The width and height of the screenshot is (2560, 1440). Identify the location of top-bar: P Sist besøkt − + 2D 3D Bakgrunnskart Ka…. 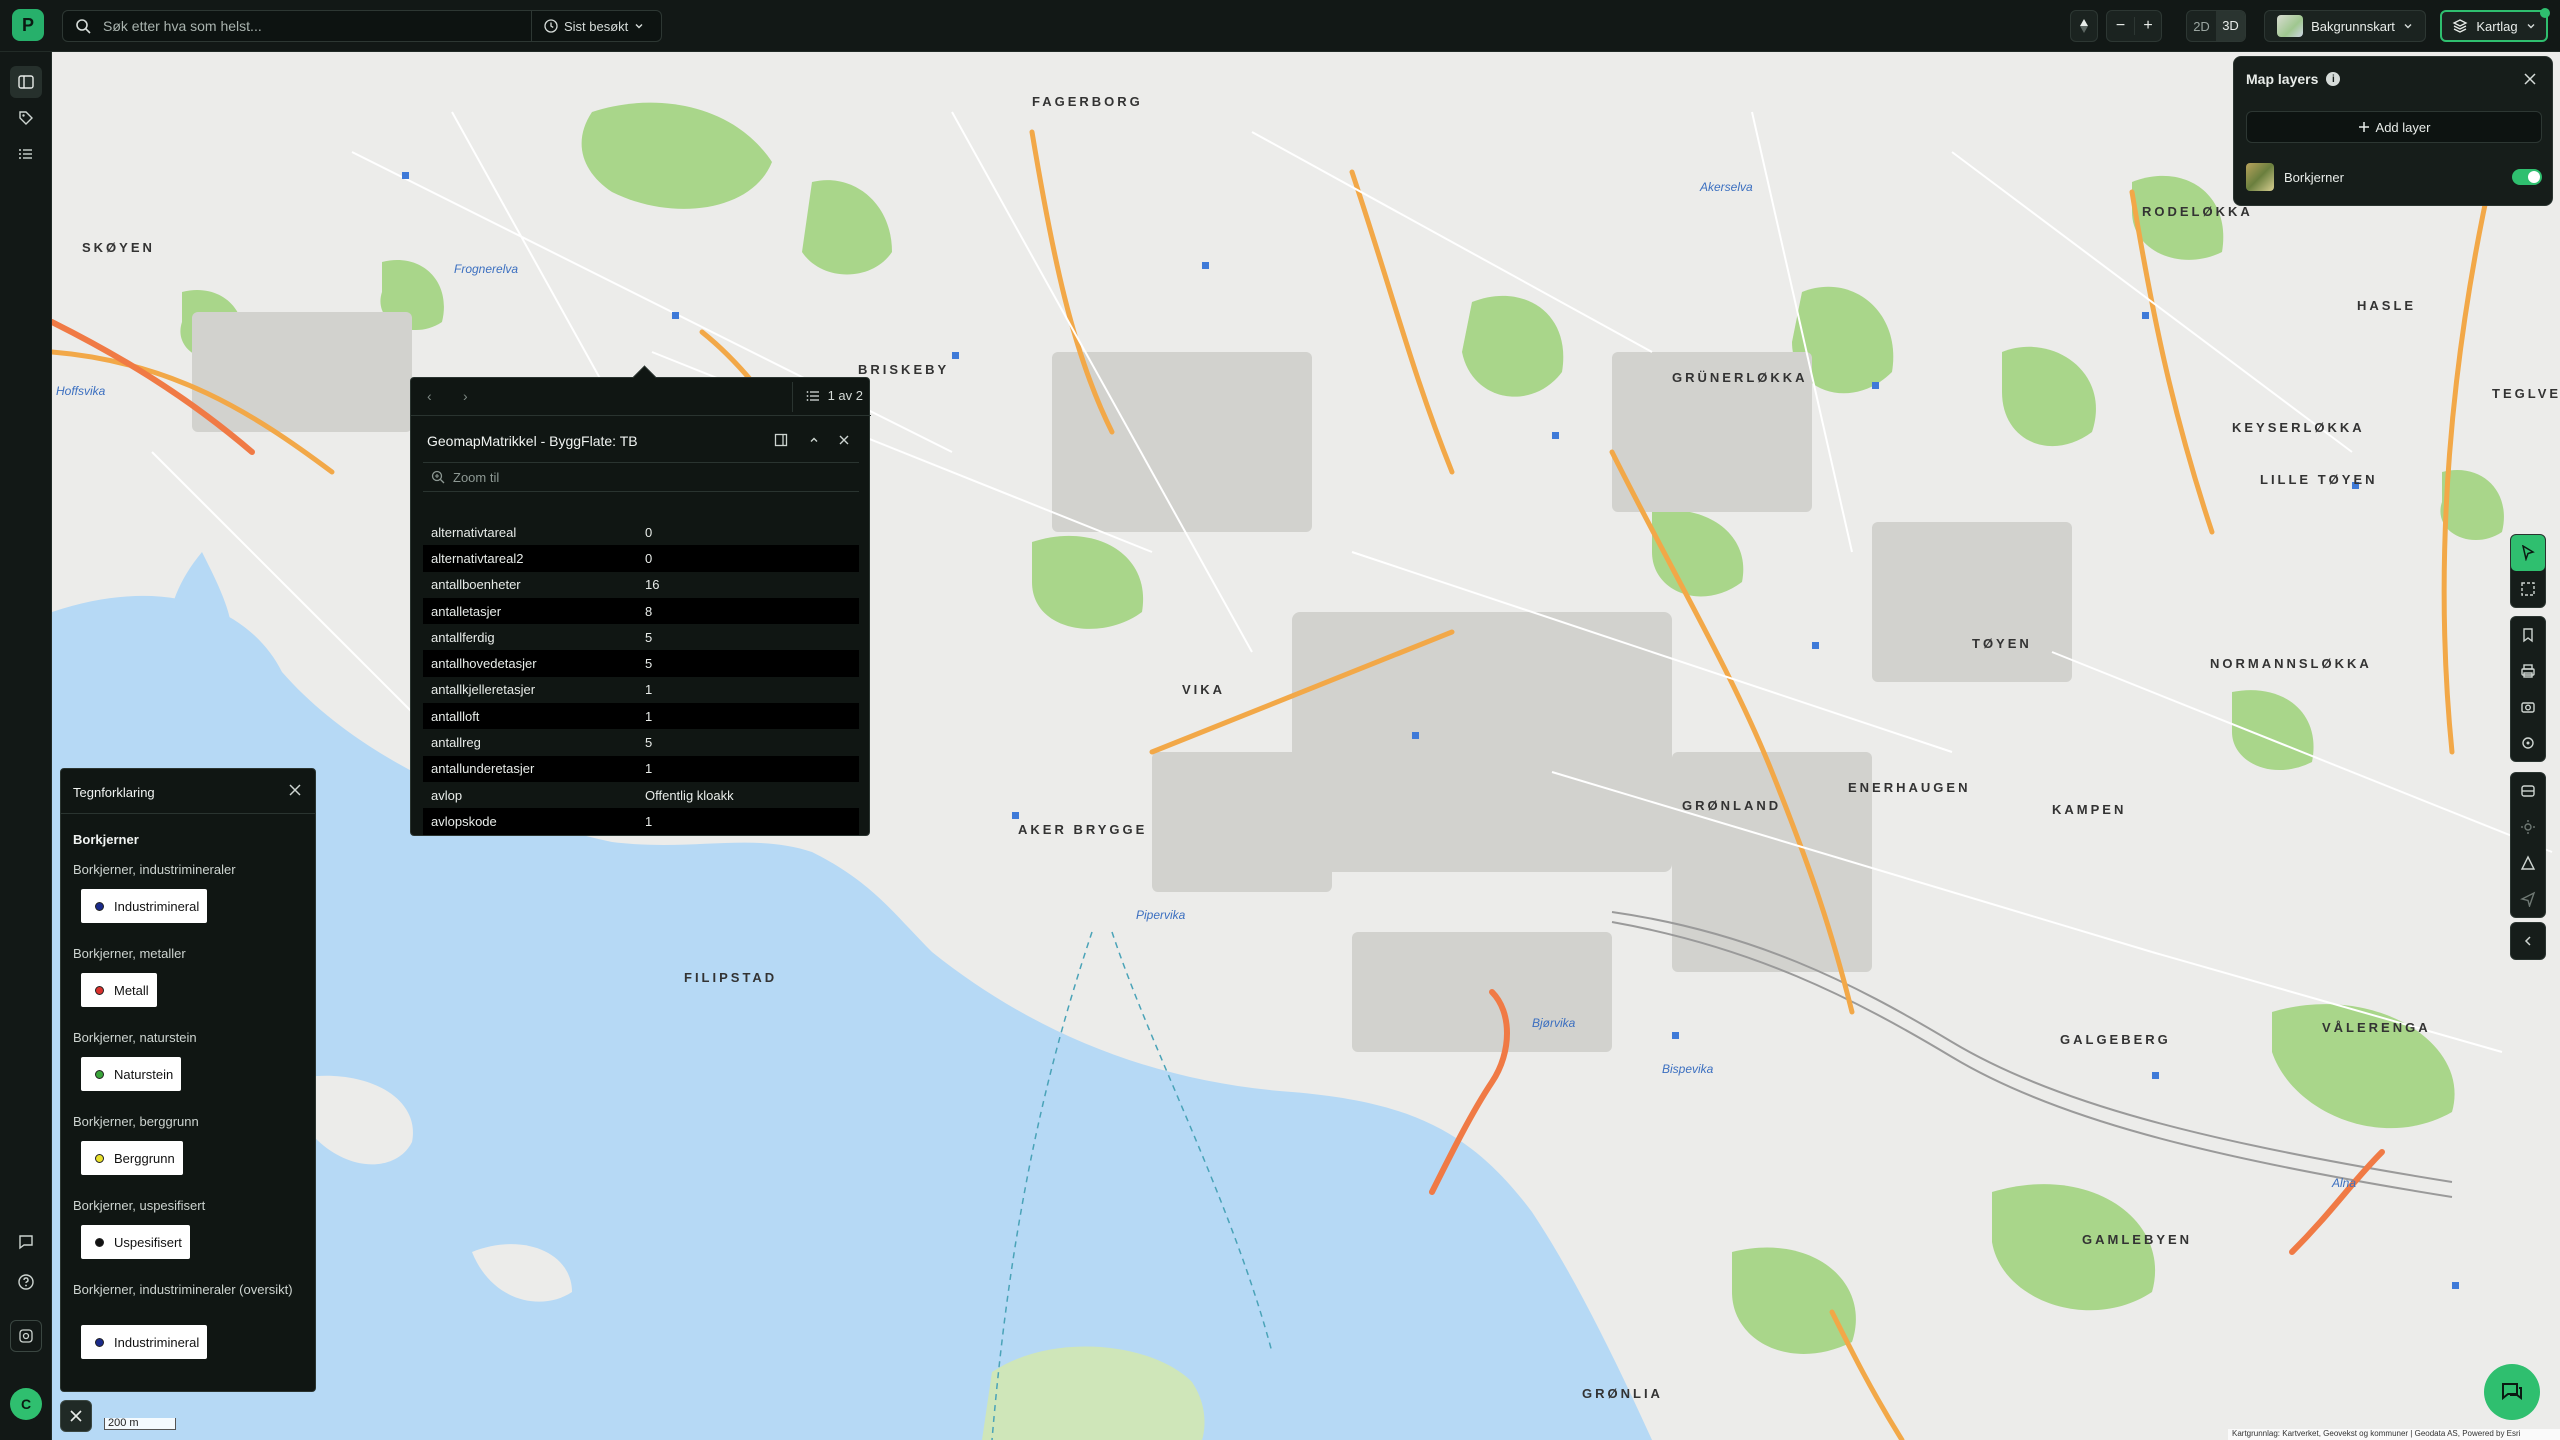
(1280, 26).